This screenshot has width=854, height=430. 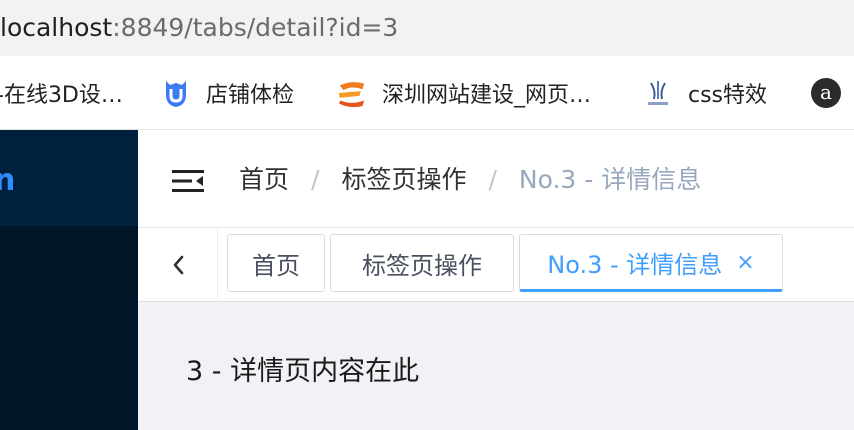 I want to click on chevron-left-icon, so click(x=178, y=265).